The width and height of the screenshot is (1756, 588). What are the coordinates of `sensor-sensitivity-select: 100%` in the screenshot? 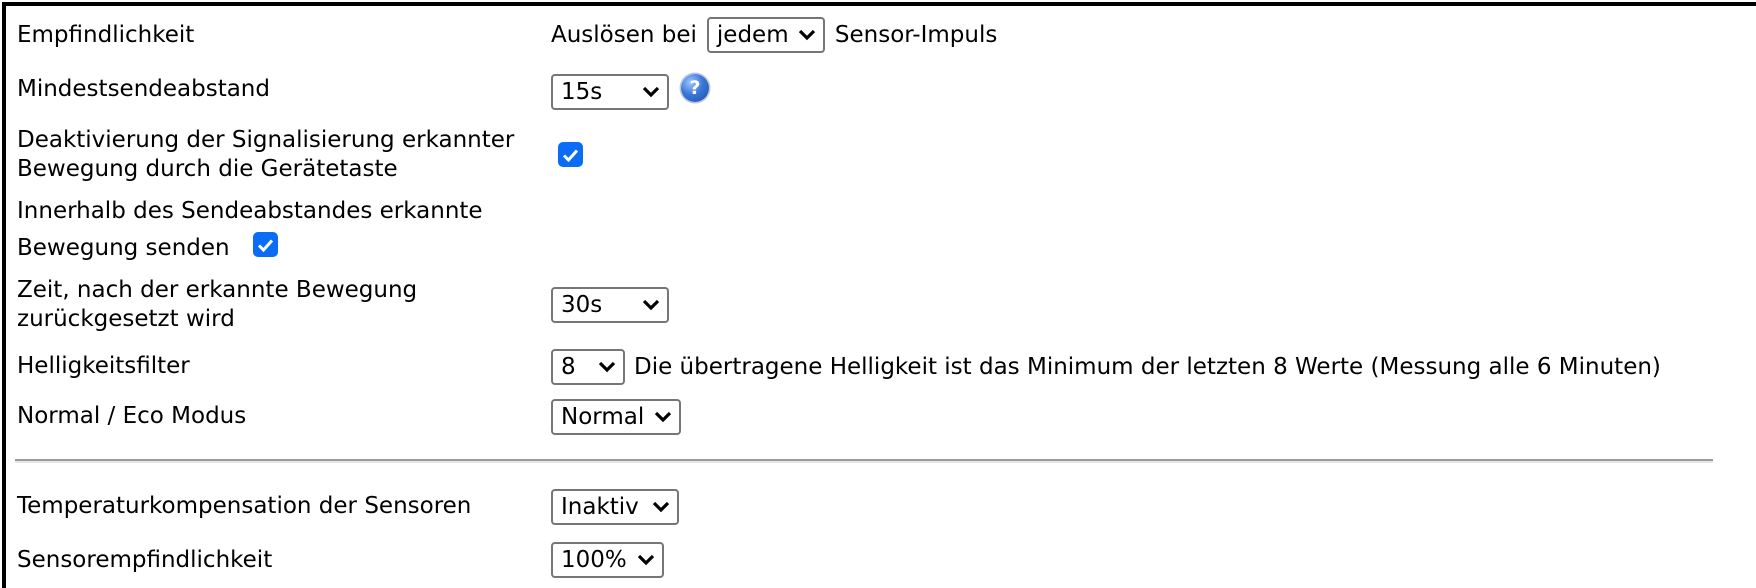 It's located at (607, 560).